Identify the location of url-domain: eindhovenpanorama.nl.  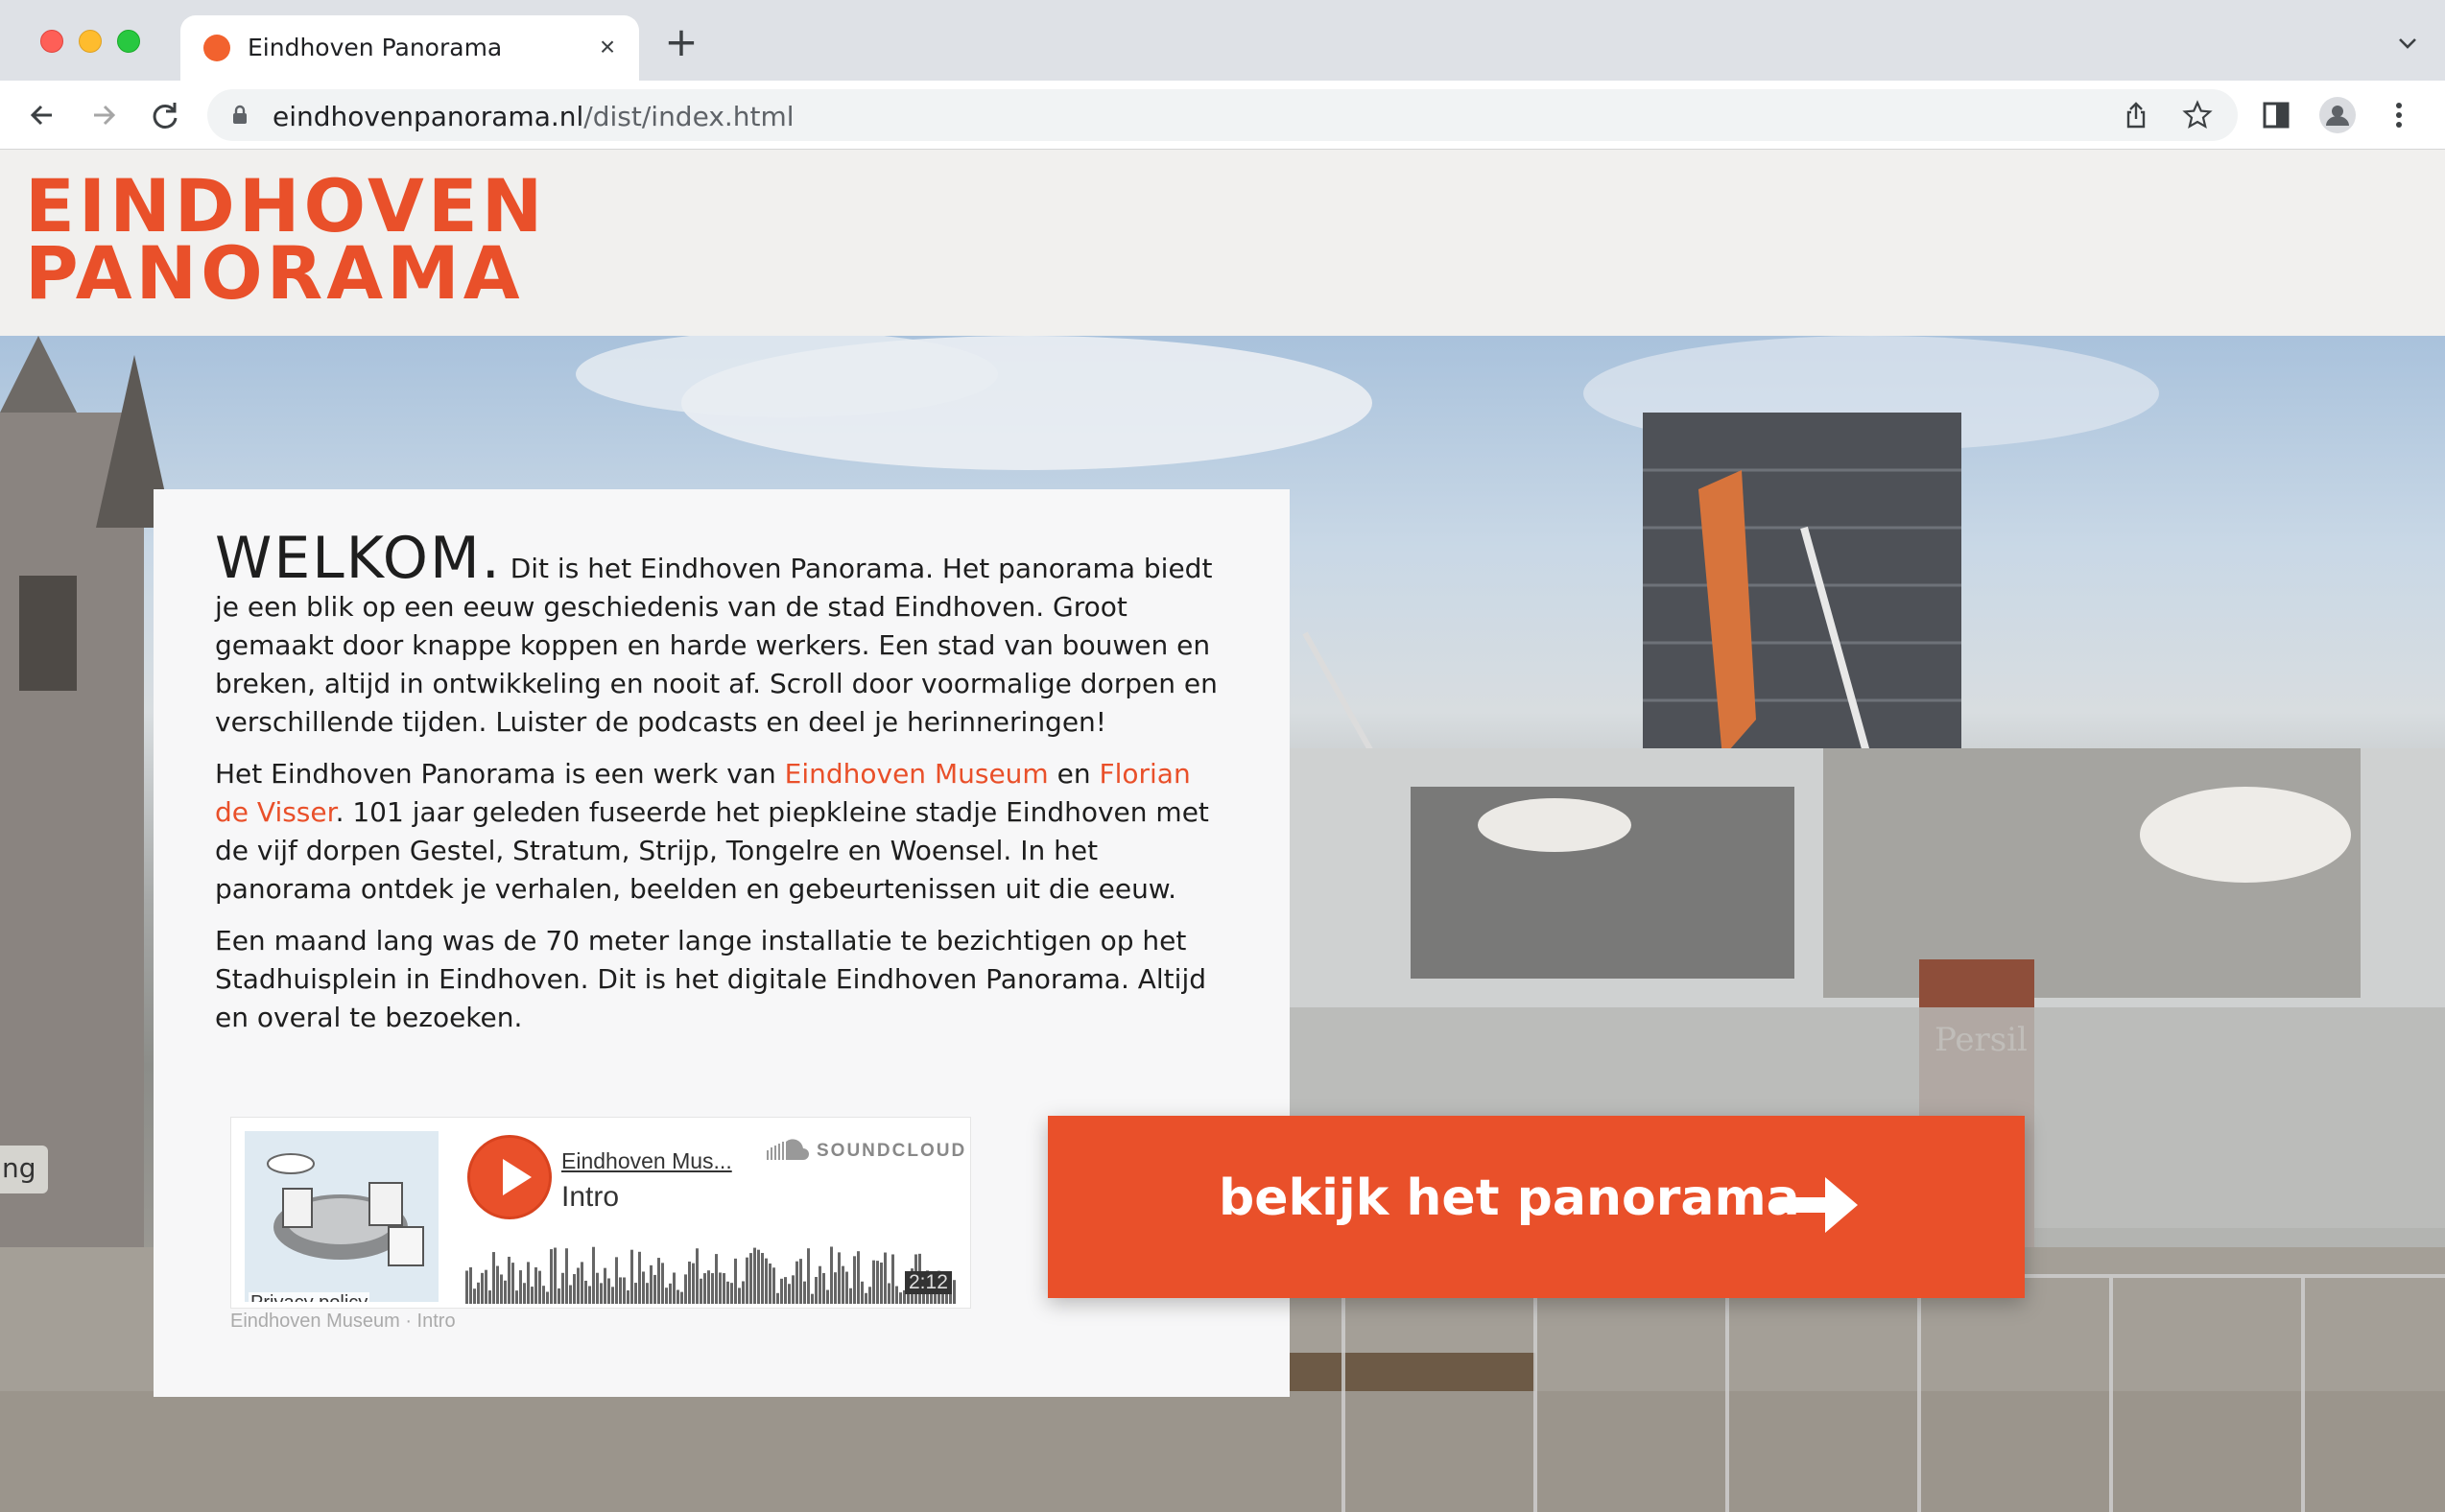
(428, 116).